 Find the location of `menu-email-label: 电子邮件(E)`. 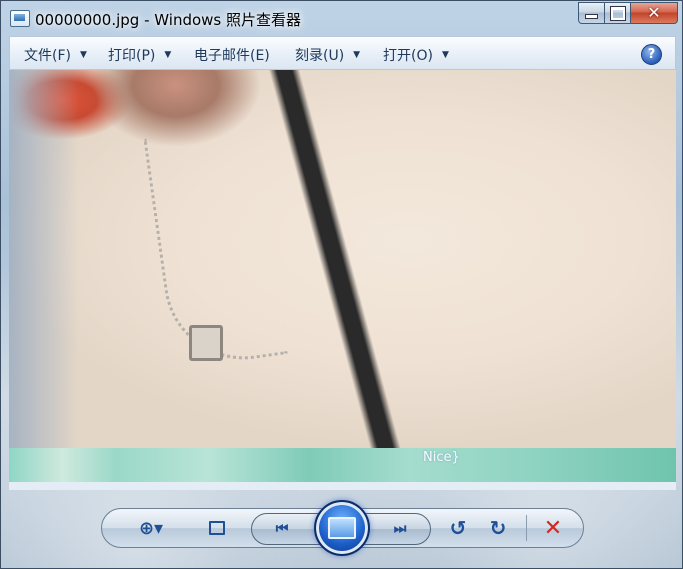

menu-email-label: 电子邮件(E) is located at coordinates (232, 56).